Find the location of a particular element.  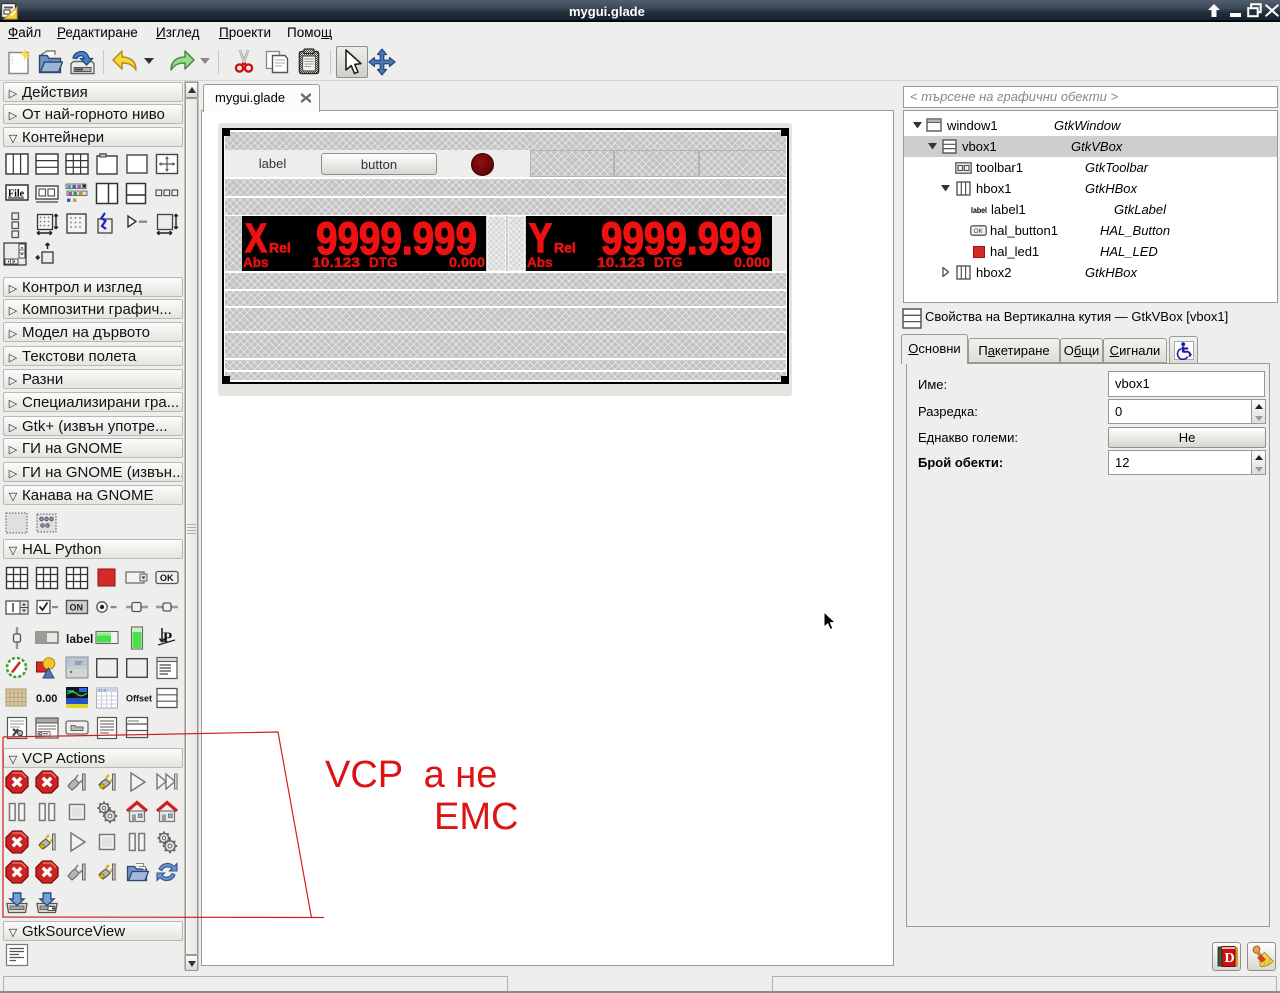

svg-text: File is located at coordinates (16, 194).